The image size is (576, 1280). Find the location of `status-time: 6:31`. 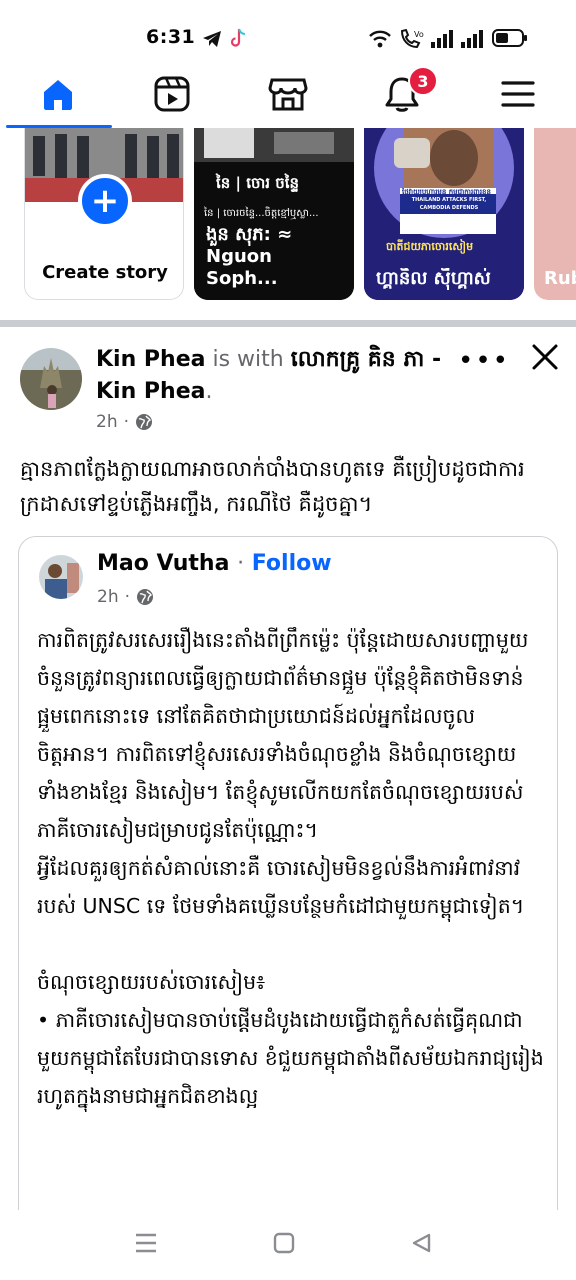

status-time: 6:31 is located at coordinates (171, 37).